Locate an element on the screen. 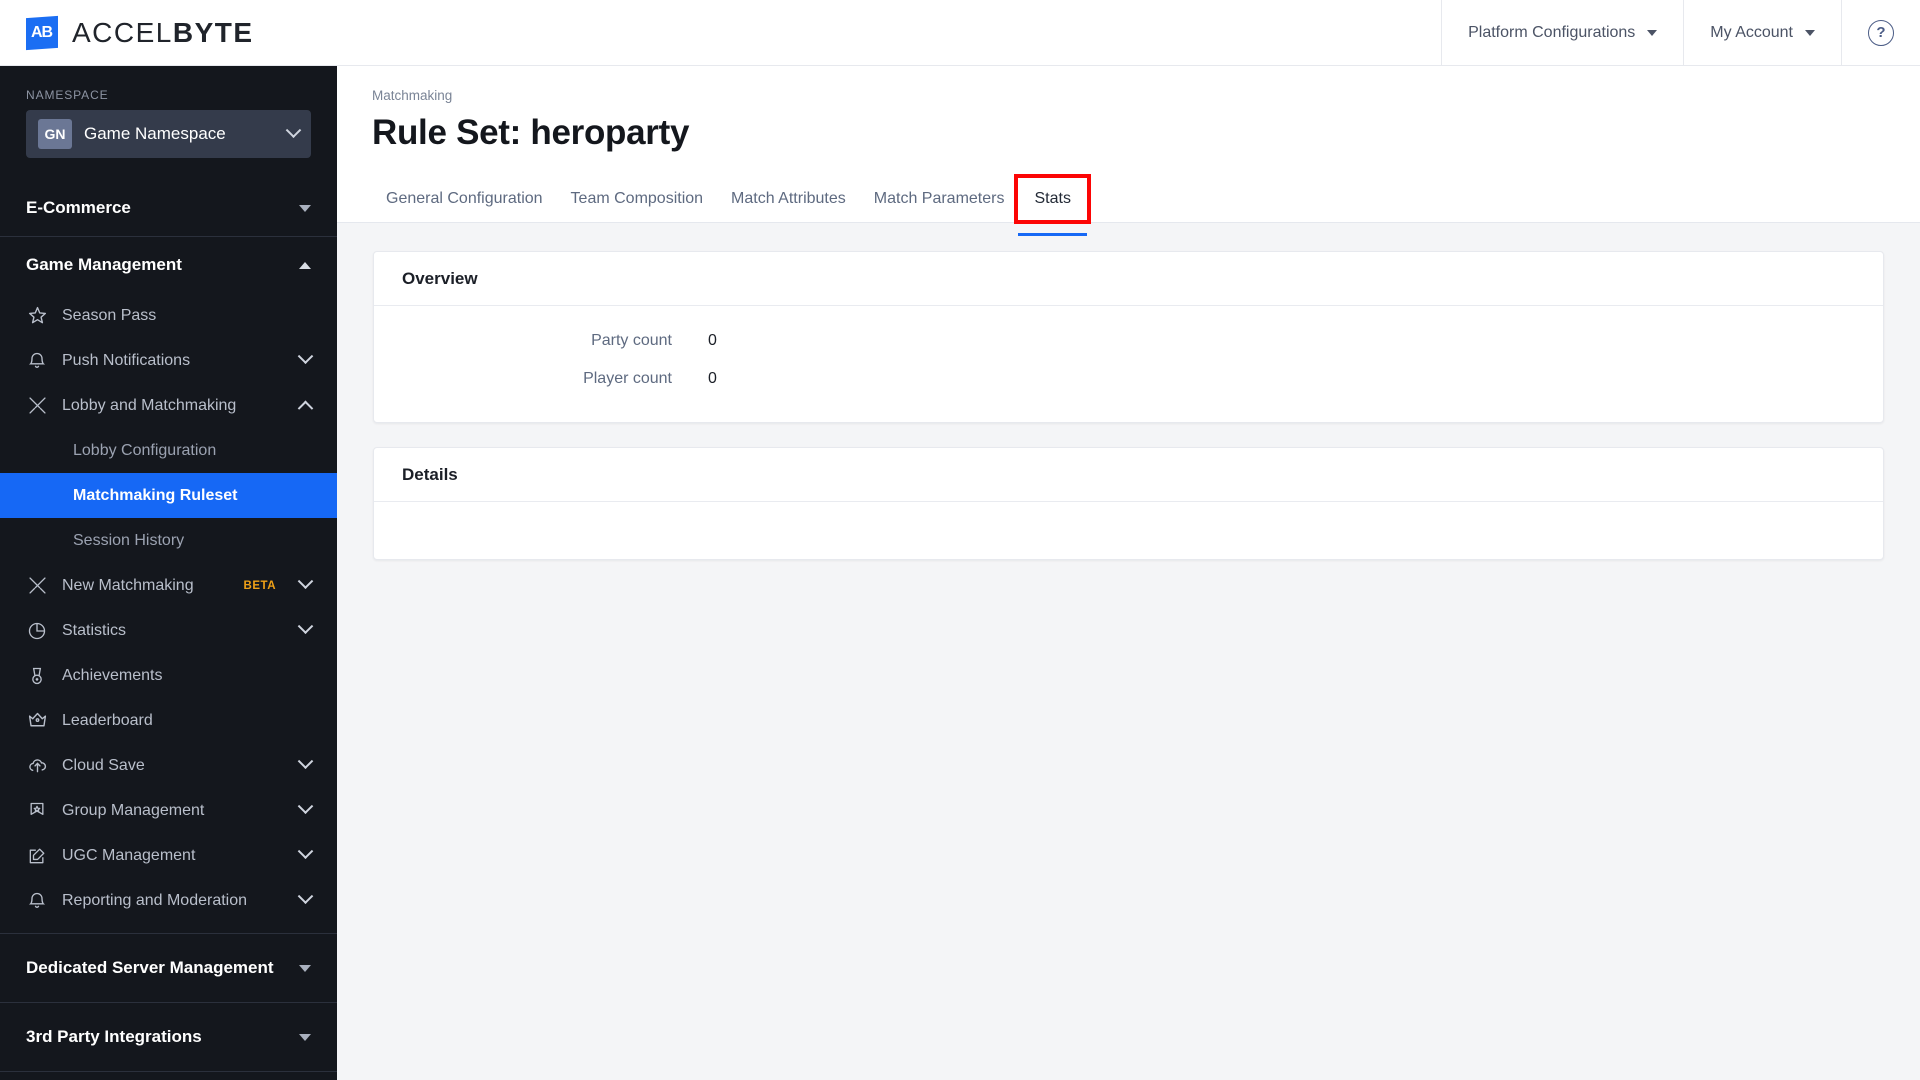  sidebar-item-group-management: Group Management is located at coordinates (168, 810).